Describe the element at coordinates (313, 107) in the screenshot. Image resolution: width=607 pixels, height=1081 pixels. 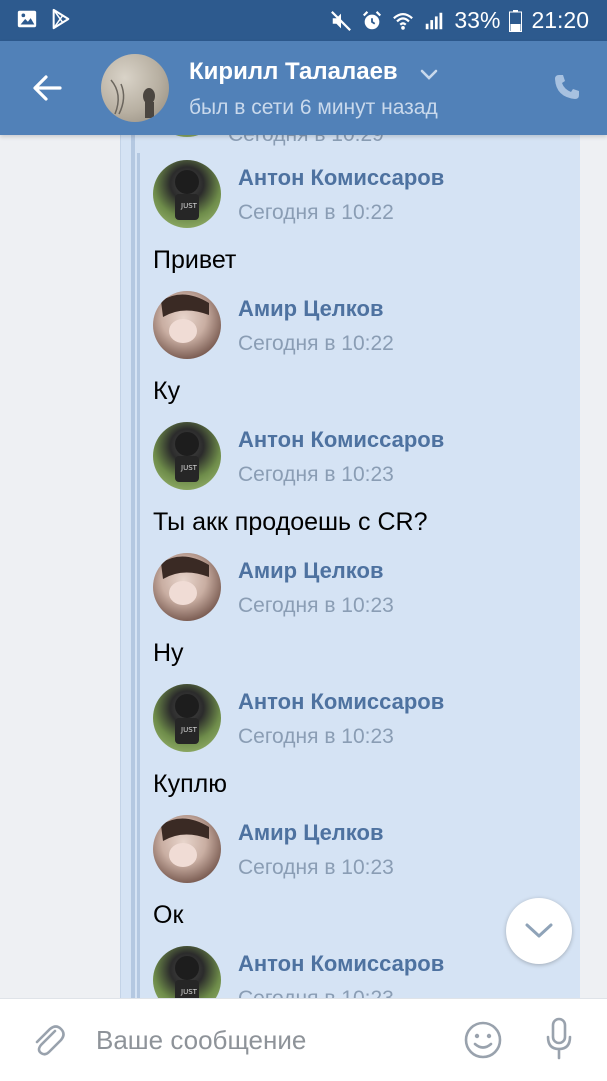
I see `contact-status: был в сети 6 минут назад` at that location.